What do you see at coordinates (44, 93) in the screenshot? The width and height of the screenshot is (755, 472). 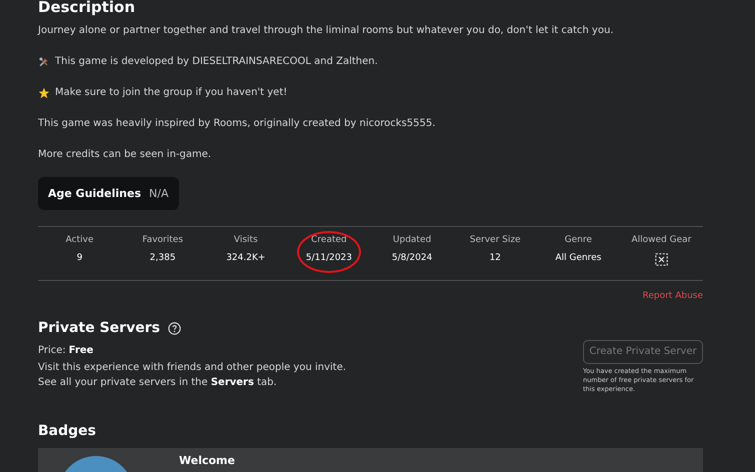 I see `star-icon` at bounding box center [44, 93].